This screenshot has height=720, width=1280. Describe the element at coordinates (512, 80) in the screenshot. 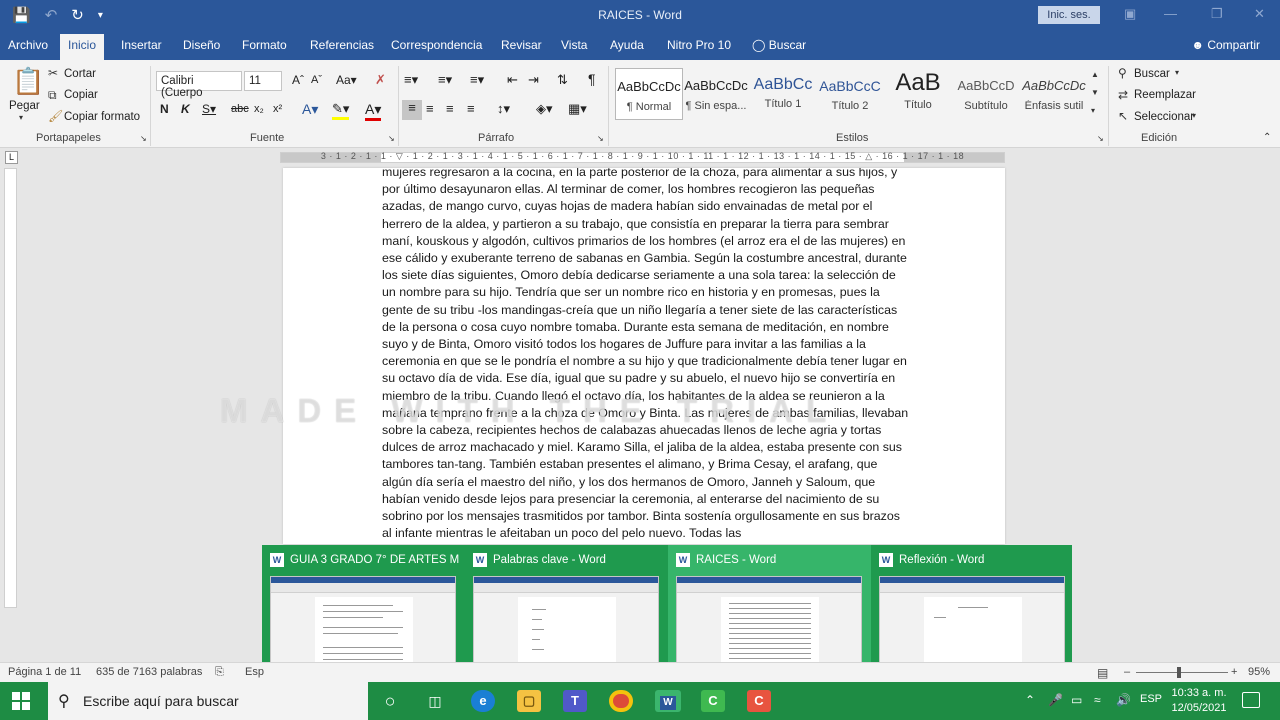

I see `decrease-indent-icon: ⇤` at that location.